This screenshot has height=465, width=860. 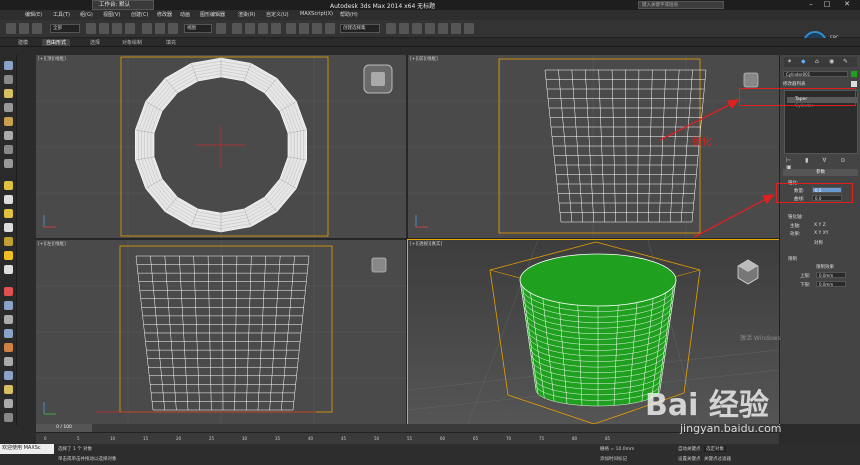 What do you see at coordinates (689, 459) in the screenshot?
I see `set-key-button: 设置关键点` at bounding box center [689, 459].